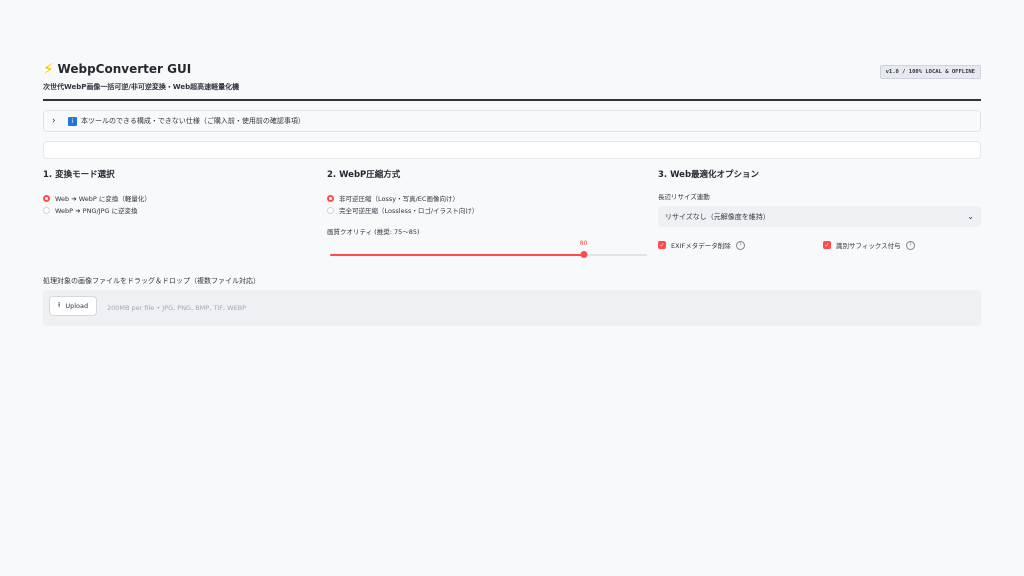 This screenshot has width=1024, height=576. I want to click on compression-option-lossy: 非可逆圧縮（Lossy・写真/EC画像向け）, so click(487, 198).